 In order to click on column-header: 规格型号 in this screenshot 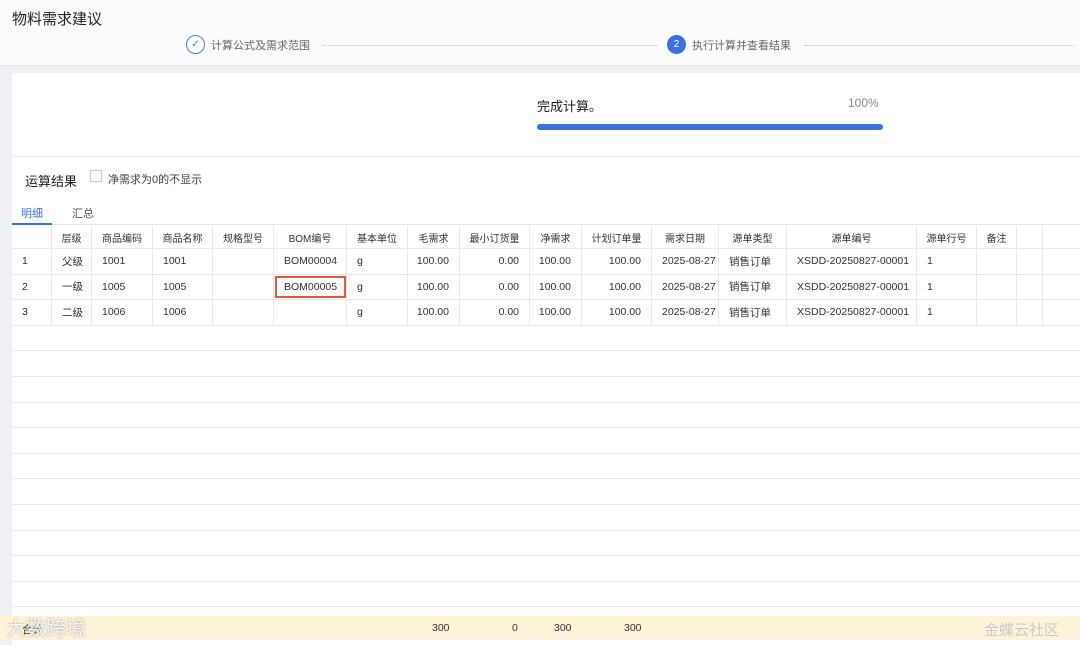, I will do `click(243, 237)`.